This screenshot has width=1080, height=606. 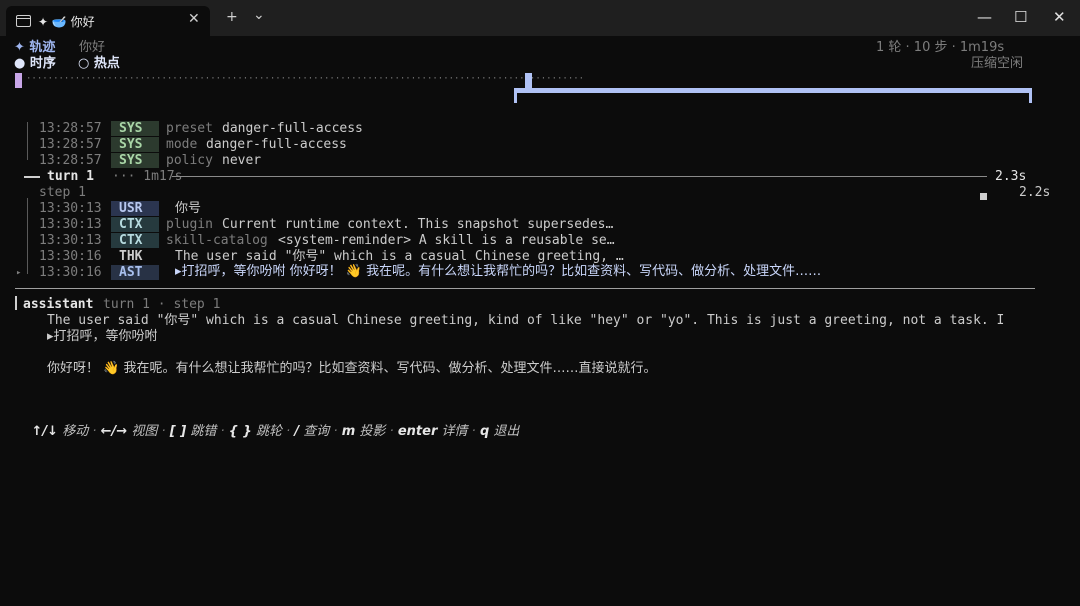 I want to click on turn-elapsed: ··· 1m17s, so click(x=147, y=176).